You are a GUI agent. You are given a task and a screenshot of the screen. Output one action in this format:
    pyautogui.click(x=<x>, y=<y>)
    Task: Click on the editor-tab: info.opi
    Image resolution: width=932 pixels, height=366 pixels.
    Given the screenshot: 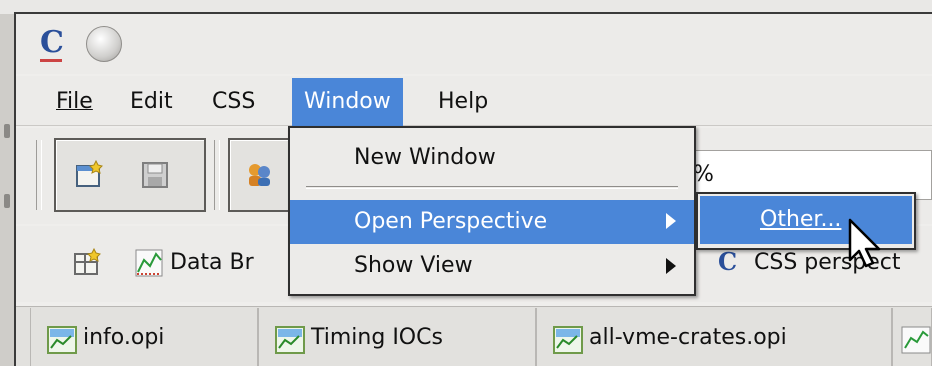 What is the action you would take?
    pyautogui.click(x=144, y=337)
    